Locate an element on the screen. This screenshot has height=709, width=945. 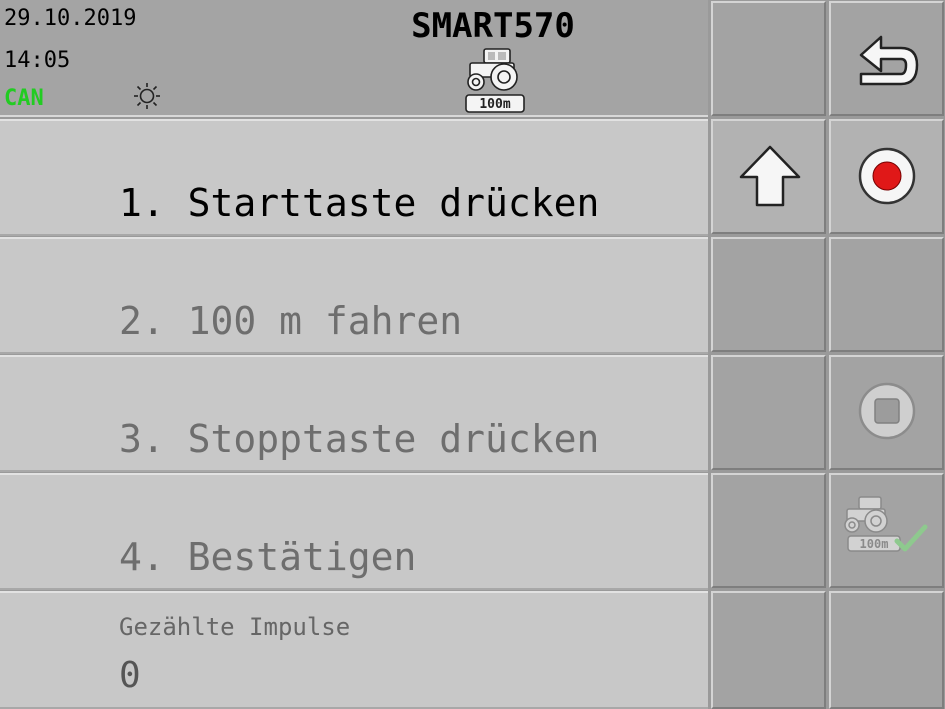
step-1-label: 1. Starttaste drücken is located at coordinates (359, 203).